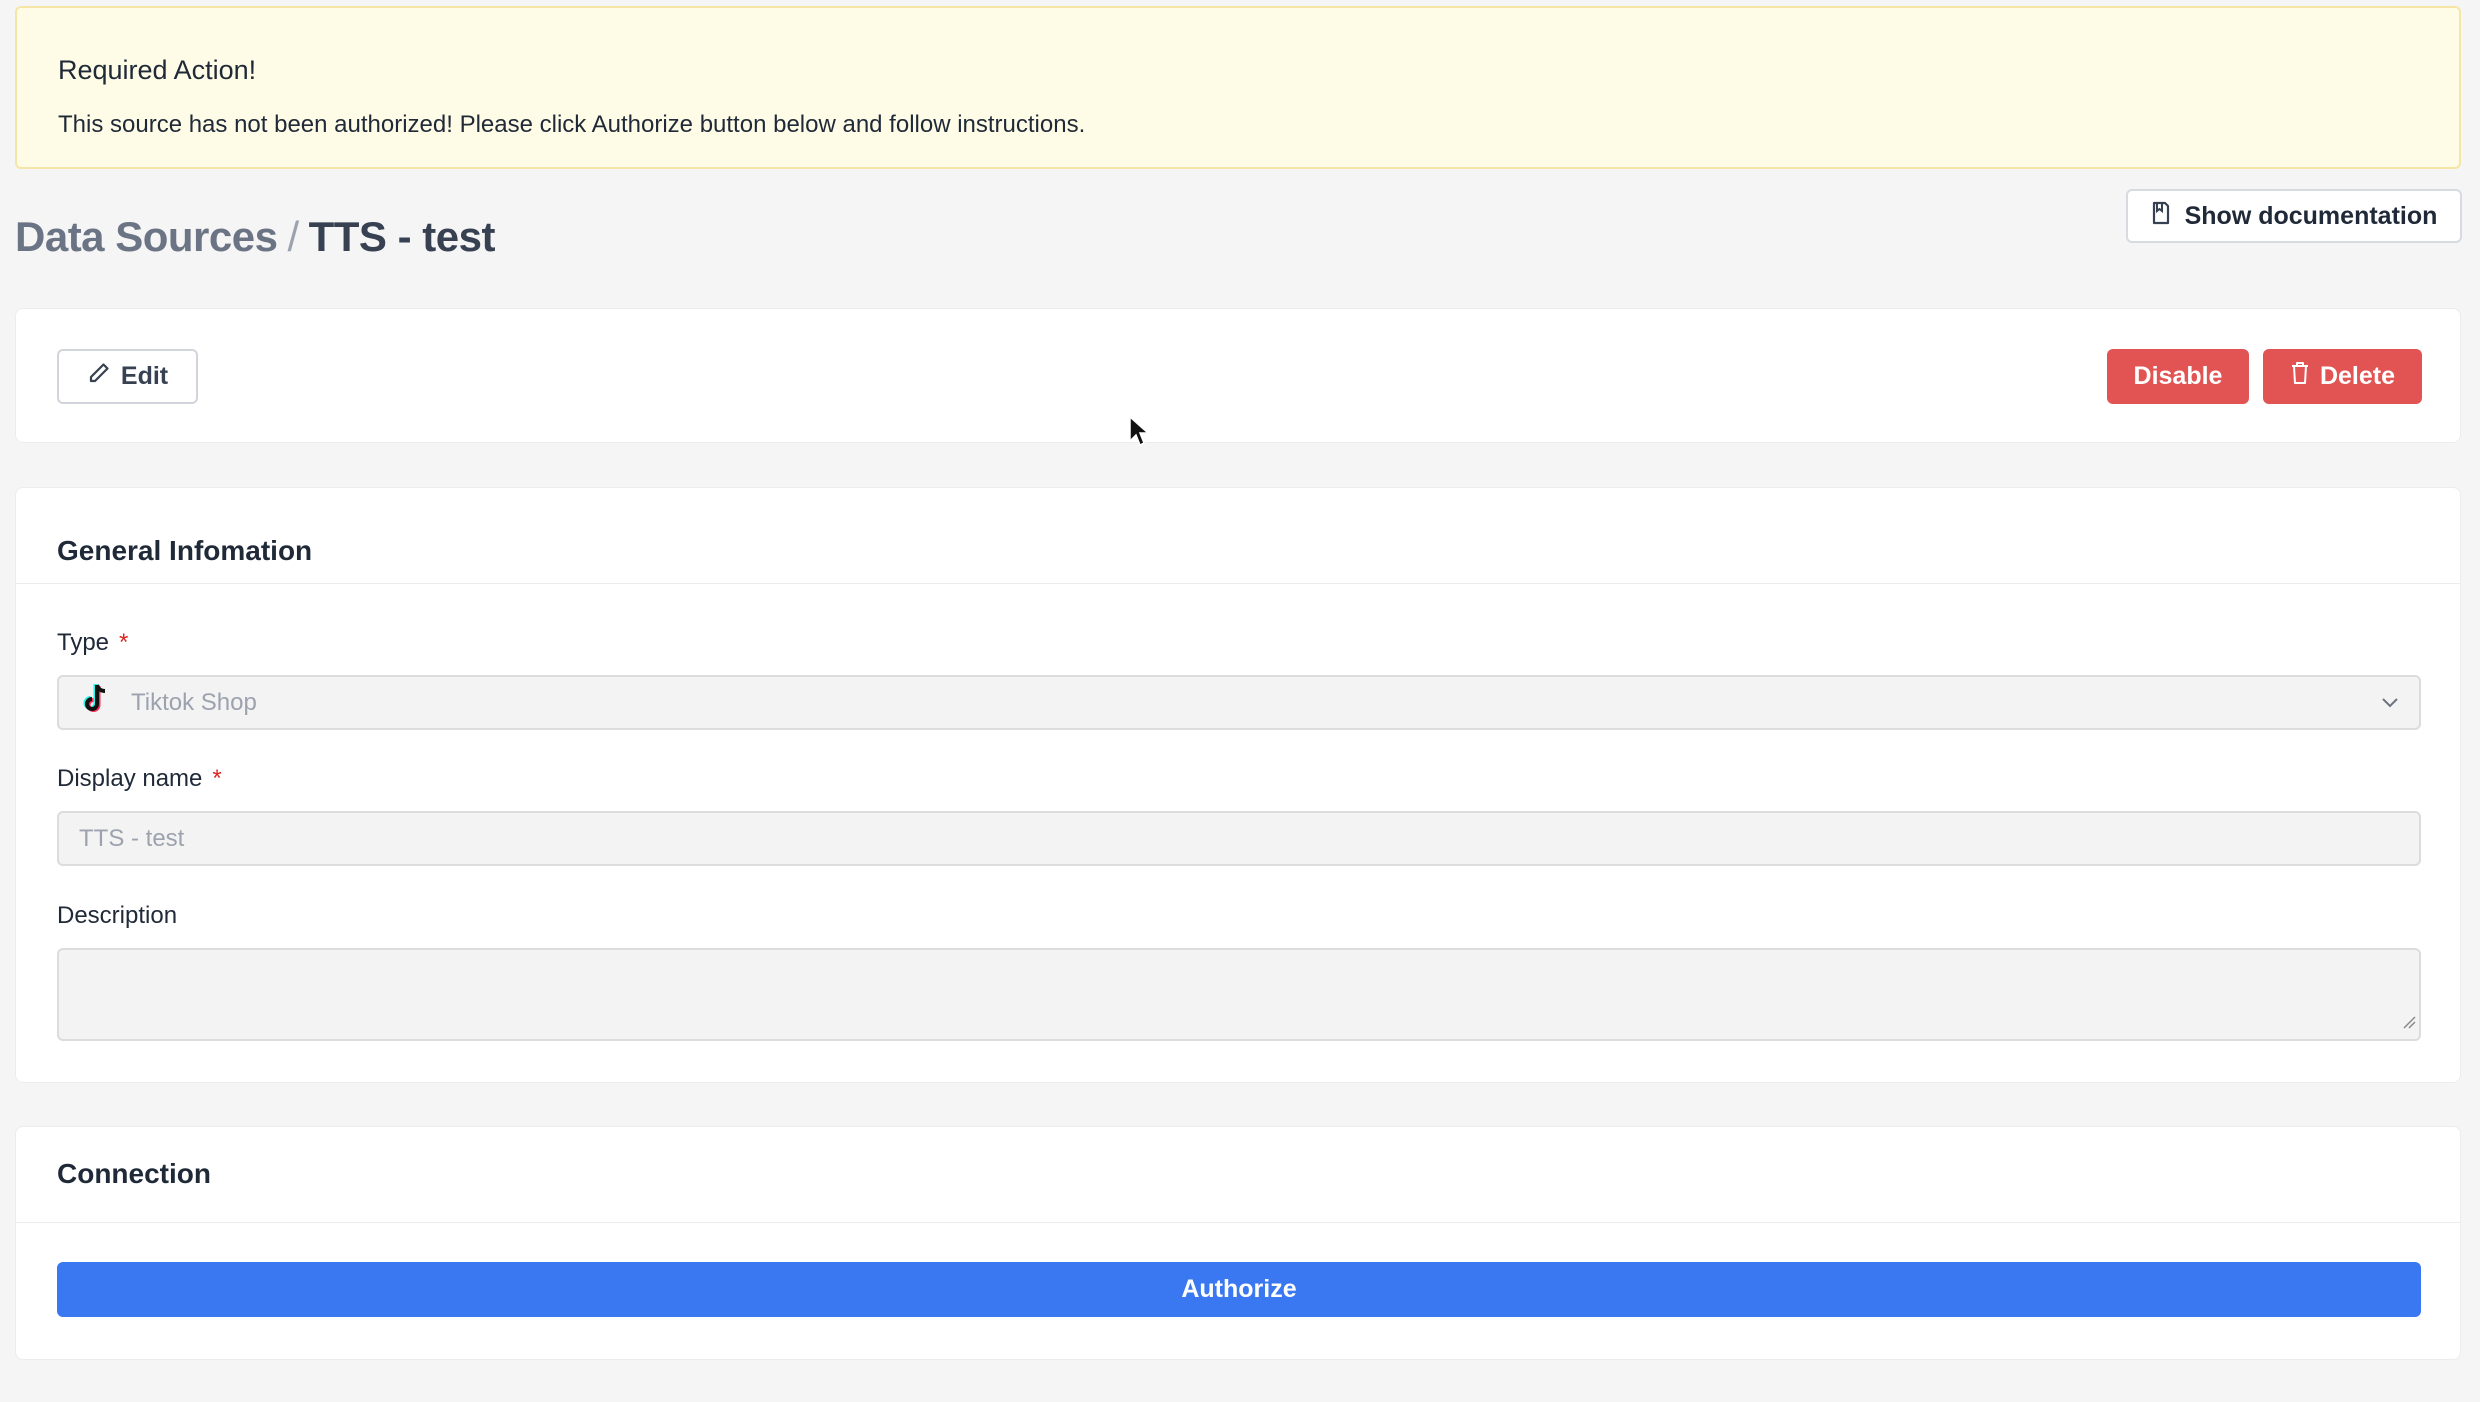 The width and height of the screenshot is (2480, 1402). What do you see at coordinates (1238, 375) in the screenshot?
I see `actions-card: Edit Disable Delete` at bounding box center [1238, 375].